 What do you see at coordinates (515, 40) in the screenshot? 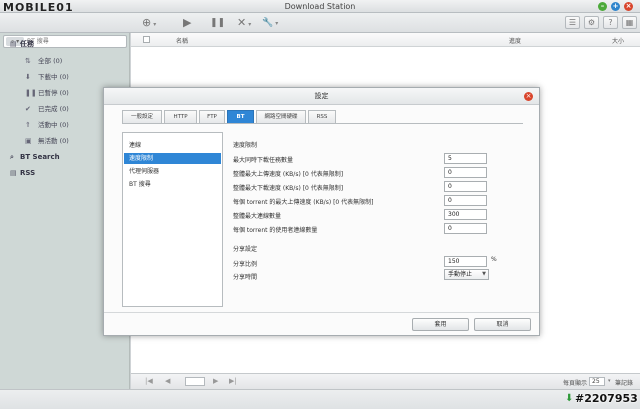
I see `column-progress: 進度` at bounding box center [515, 40].